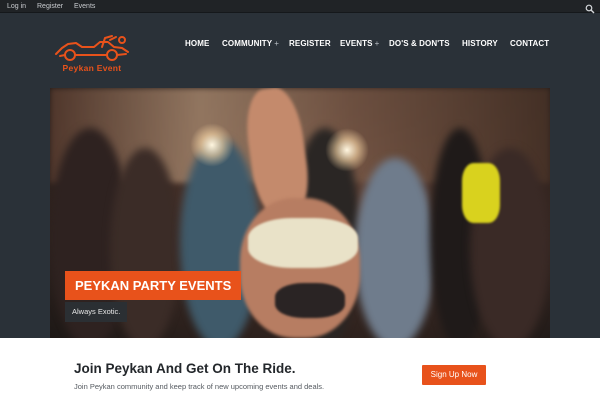 The width and height of the screenshot is (600, 400). Describe the element at coordinates (50, 6) in the screenshot. I see `register-link: Register` at that location.